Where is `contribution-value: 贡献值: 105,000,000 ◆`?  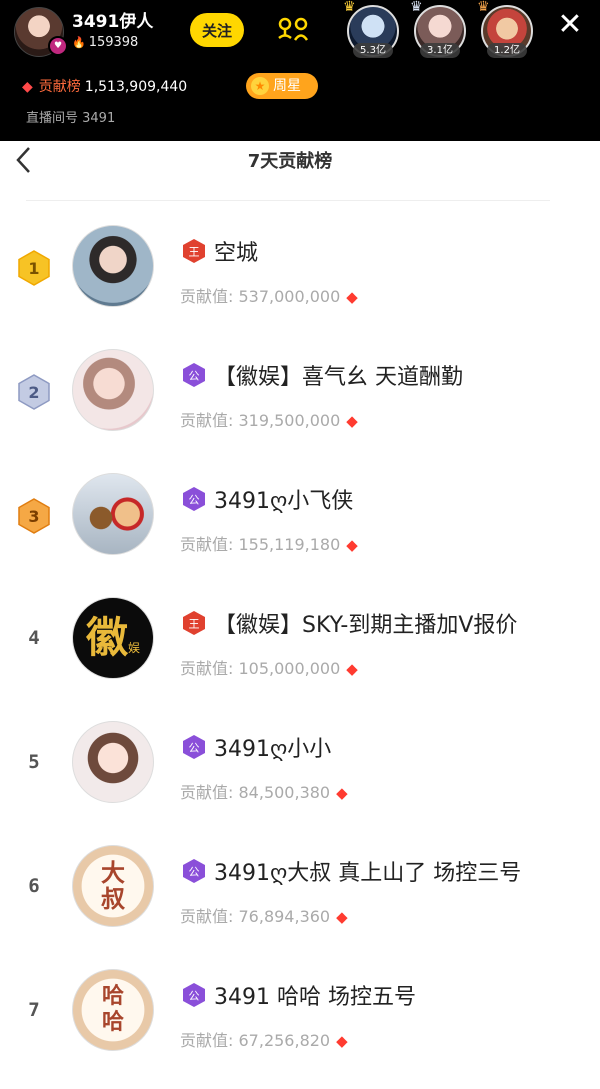 contribution-value: 贡献值: 105,000,000 ◆ is located at coordinates (269, 667).